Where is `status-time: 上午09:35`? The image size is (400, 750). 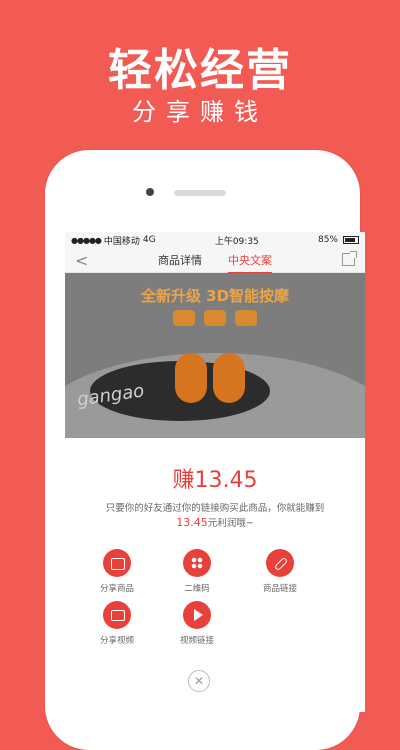 status-time: 上午09:35 is located at coordinates (236, 241).